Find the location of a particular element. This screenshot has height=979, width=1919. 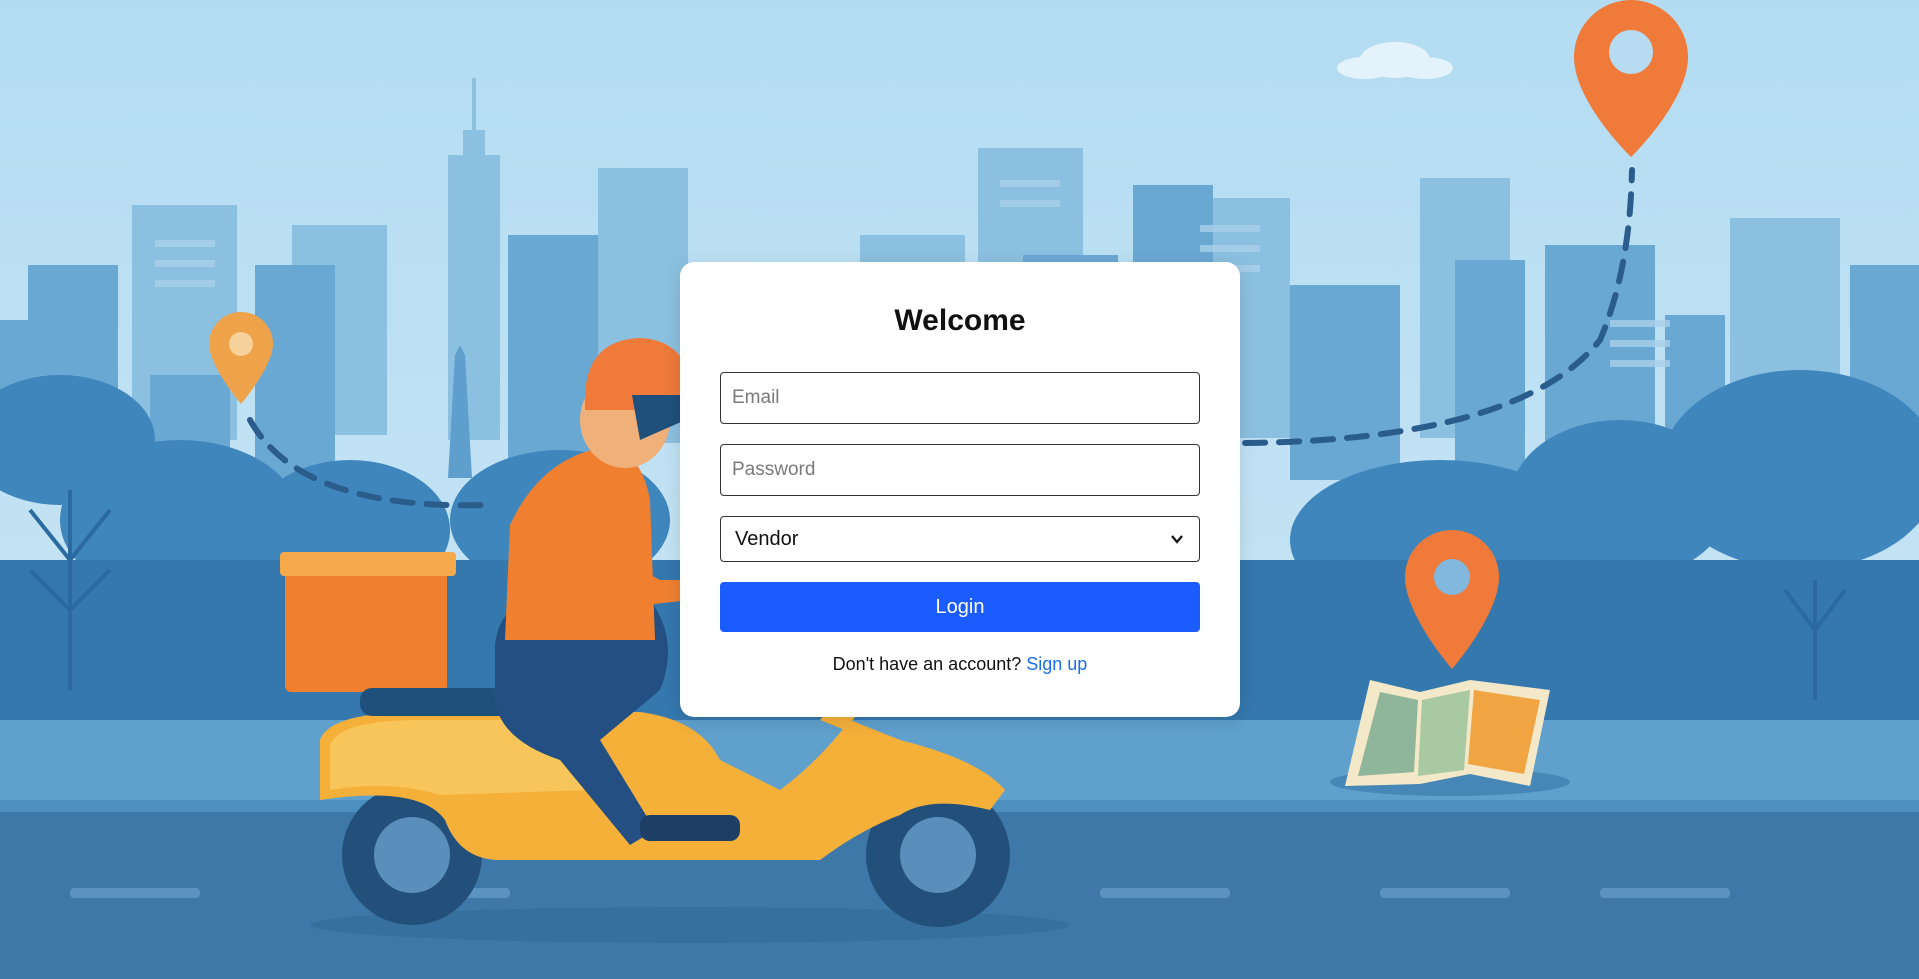

chevron-down-icon is located at coordinates (1177, 539).